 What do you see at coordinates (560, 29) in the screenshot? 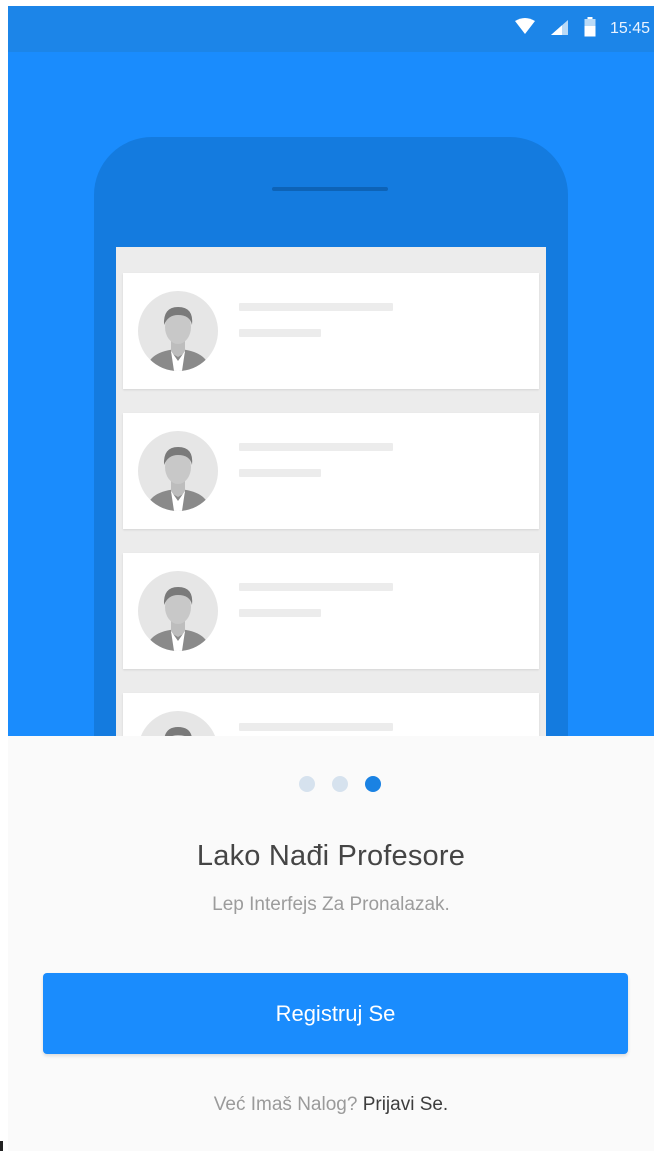
I see `cell-signal-icon` at bounding box center [560, 29].